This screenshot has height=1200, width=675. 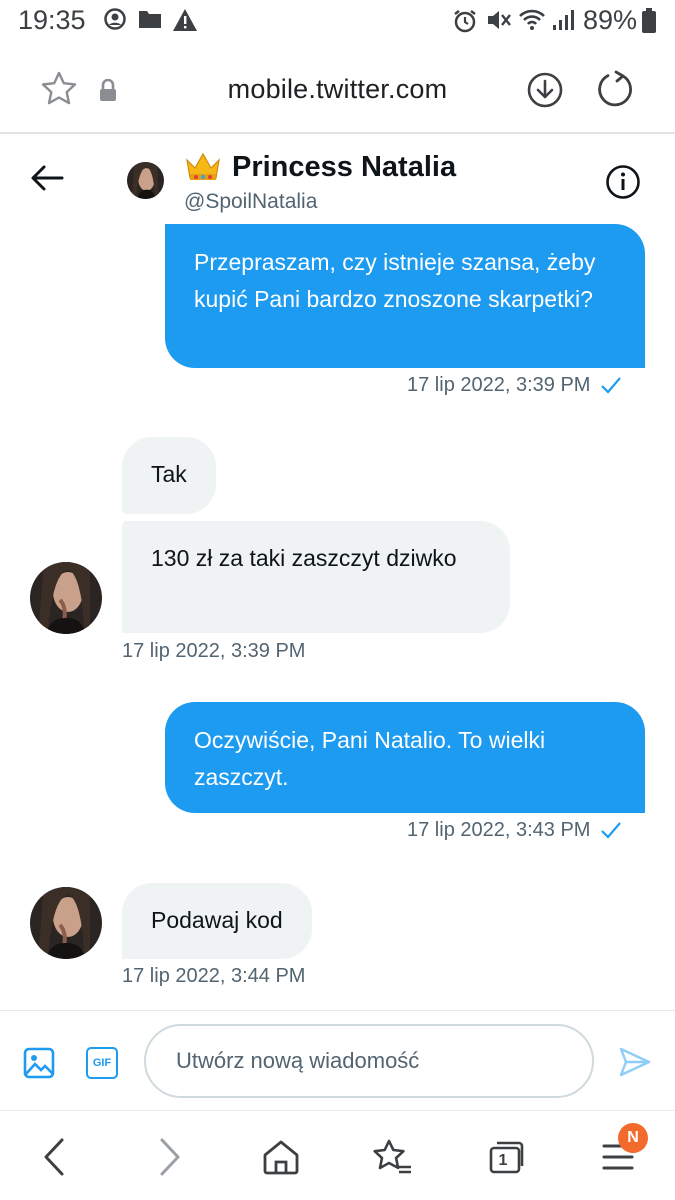 I want to click on home-icon, so click(x=281, y=1157).